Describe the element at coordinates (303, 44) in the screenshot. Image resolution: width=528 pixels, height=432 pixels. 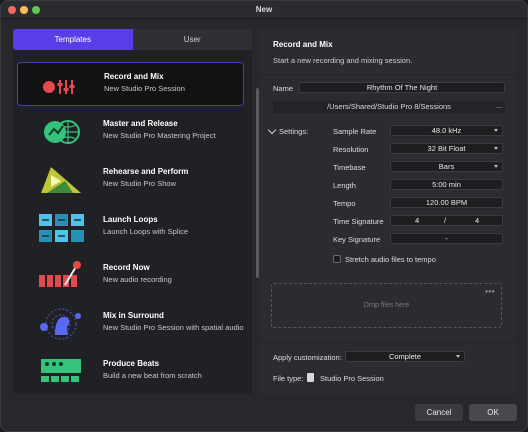
I see `details-title: Record and Mix` at that location.